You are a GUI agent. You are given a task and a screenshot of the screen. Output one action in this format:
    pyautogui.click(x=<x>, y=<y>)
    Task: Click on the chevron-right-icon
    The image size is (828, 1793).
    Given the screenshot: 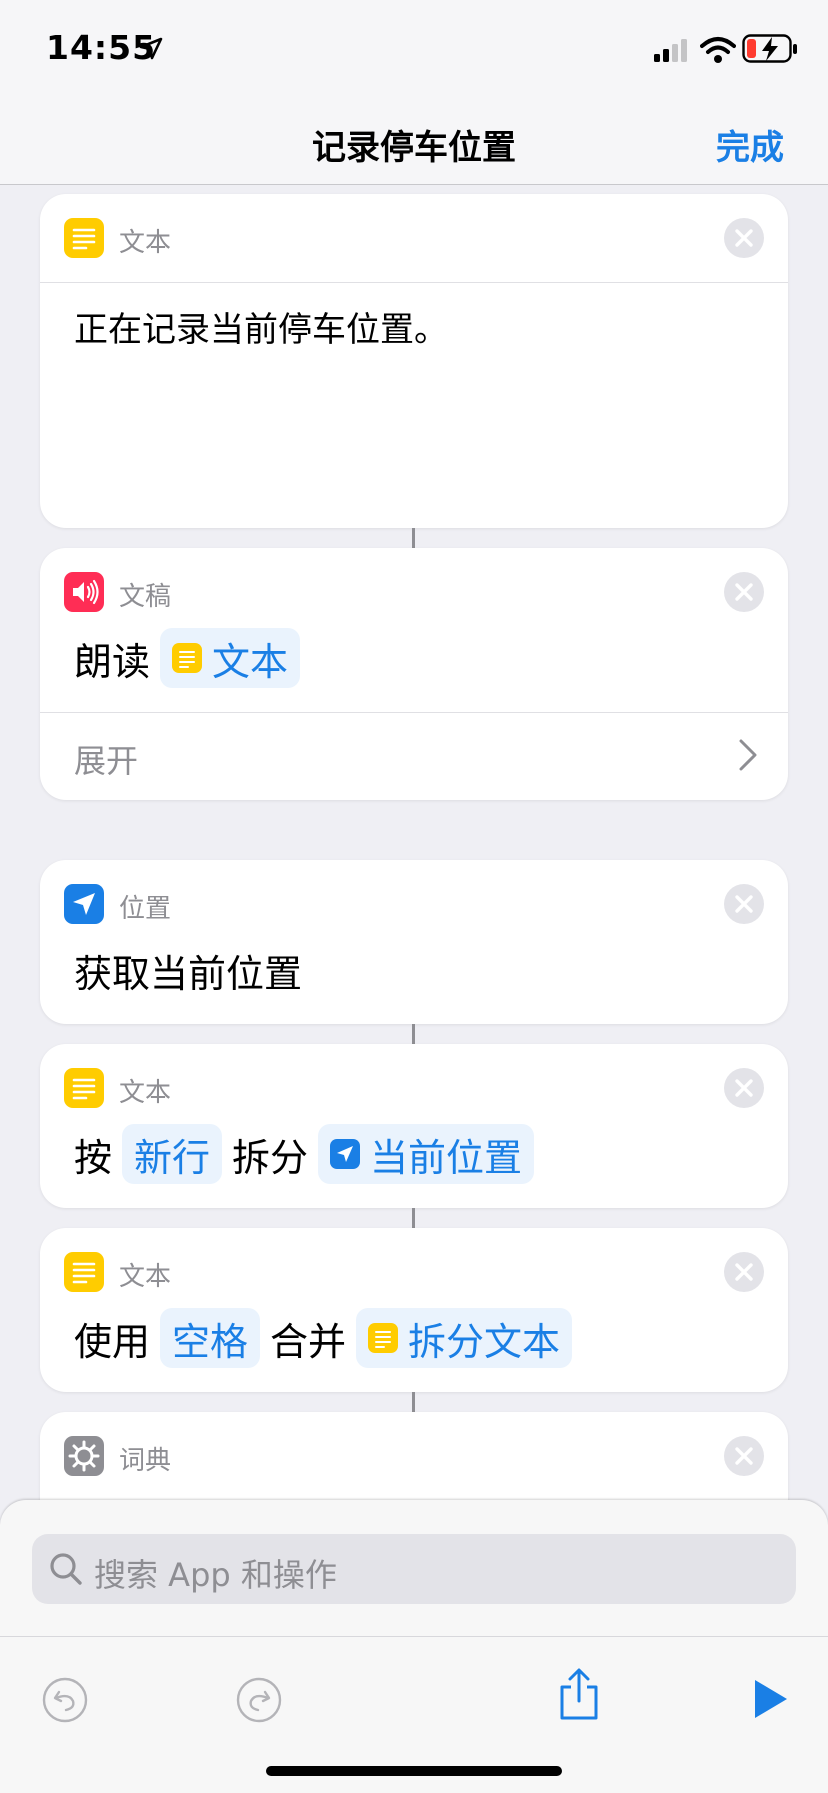 What is the action you would take?
    pyautogui.click(x=748, y=755)
    